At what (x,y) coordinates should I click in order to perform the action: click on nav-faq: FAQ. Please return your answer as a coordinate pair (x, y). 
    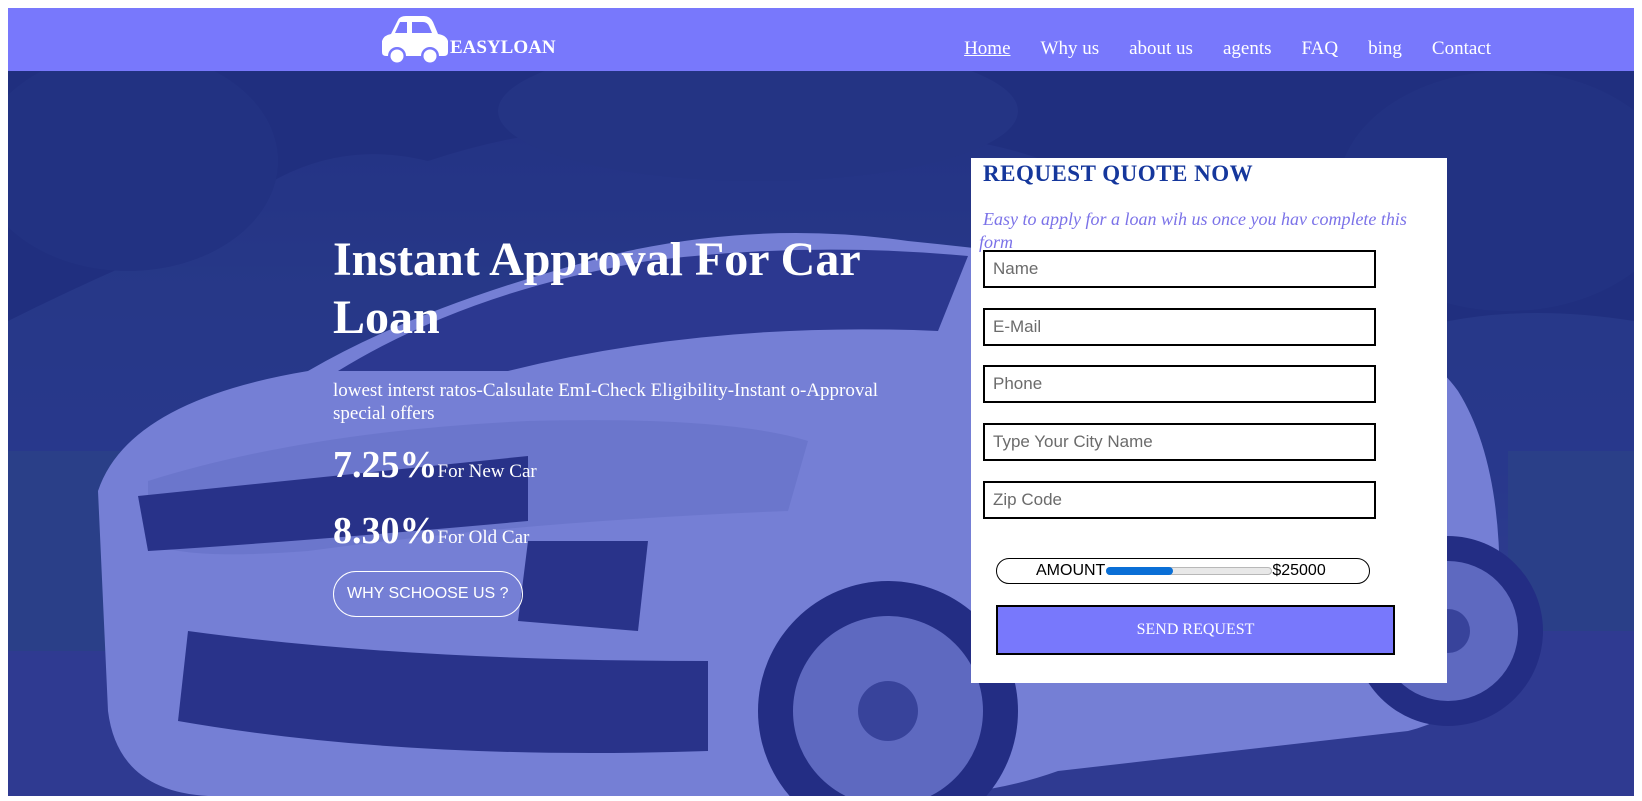
    Looking at the image, I should click on (1320, 49).